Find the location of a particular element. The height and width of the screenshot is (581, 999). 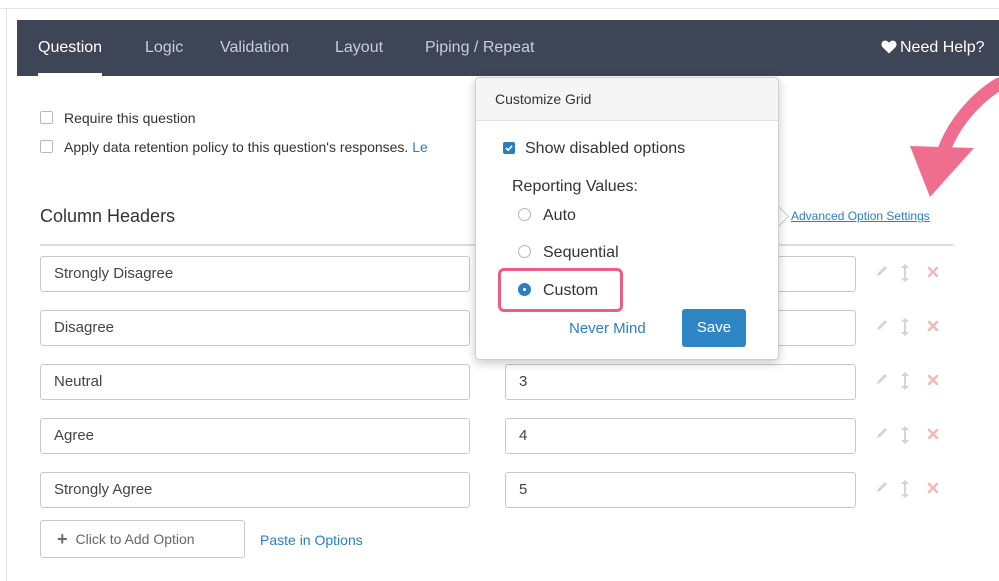

column-headers-title: Column Headers is located at coordinates (108, 216).